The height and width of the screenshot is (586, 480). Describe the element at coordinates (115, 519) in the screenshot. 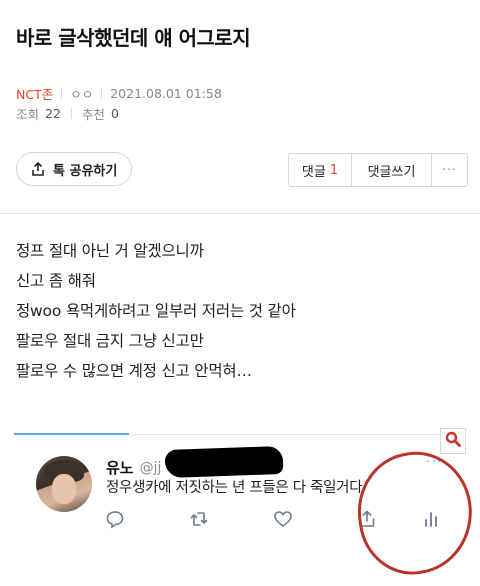

I see `reply-icon` at that location.